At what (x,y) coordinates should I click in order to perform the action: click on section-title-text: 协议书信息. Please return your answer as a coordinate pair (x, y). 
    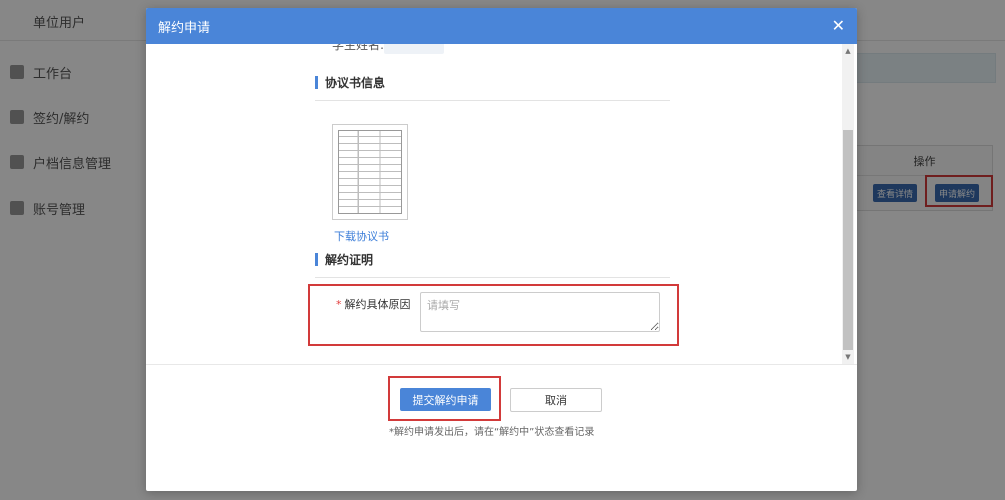
    Looking at the image, I should click on (355, 82).